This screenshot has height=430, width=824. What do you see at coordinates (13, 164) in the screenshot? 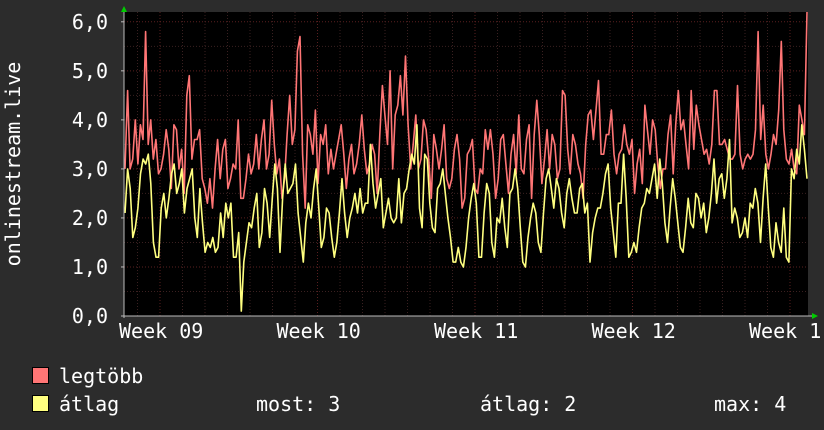
I see `y-axis-title: onlinestream.live` at bounding box center [13, 164].